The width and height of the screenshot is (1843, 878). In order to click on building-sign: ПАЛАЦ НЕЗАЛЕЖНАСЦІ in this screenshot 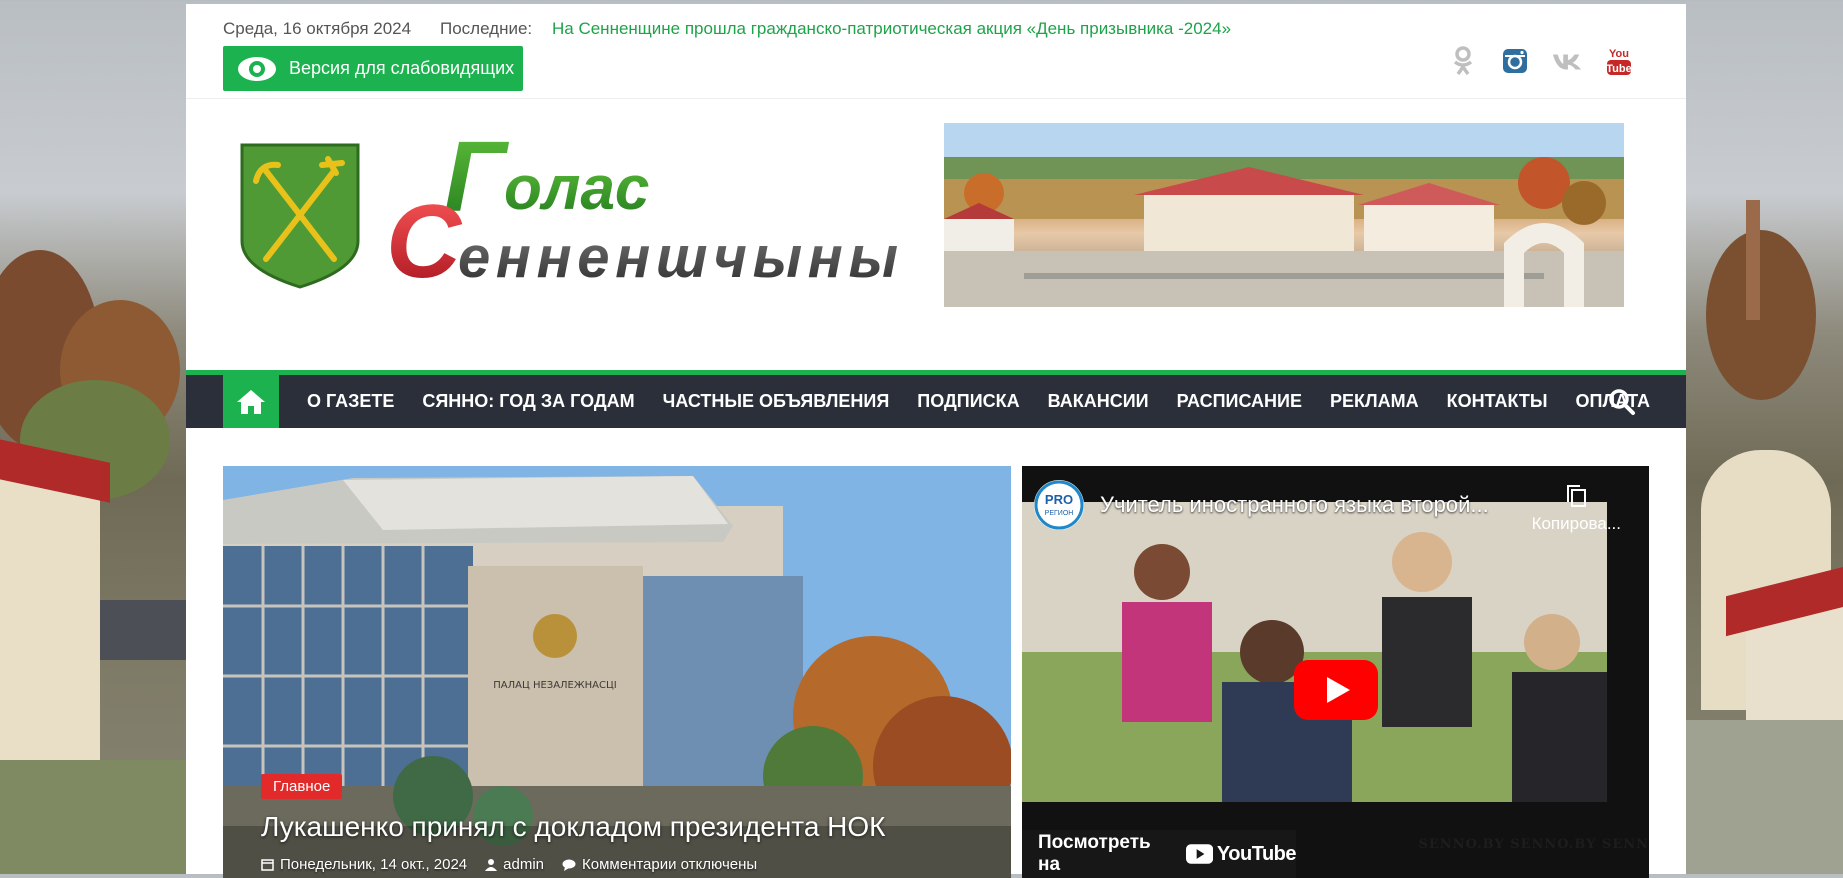, I will do `click(554, 685)`.